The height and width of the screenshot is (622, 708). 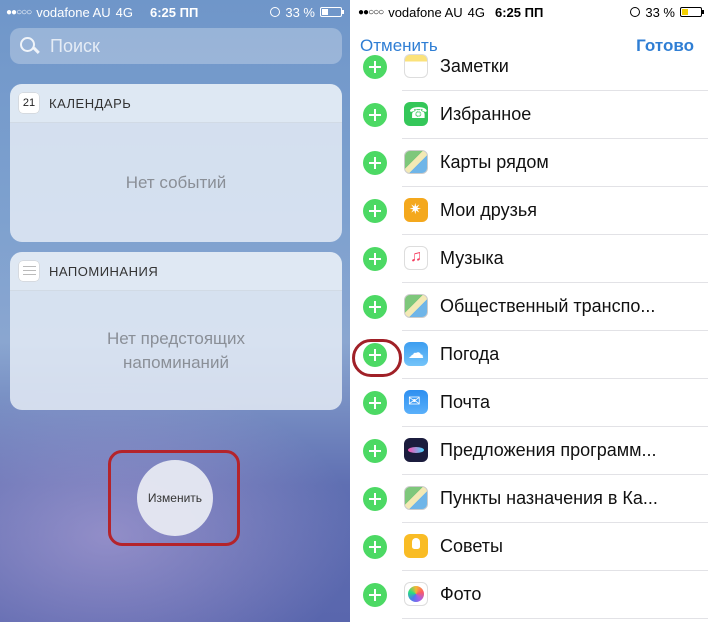 What do you see at coordinates (416, 450) in the screenshot?
I see `siri-icon` at bounding box center [416, 450].